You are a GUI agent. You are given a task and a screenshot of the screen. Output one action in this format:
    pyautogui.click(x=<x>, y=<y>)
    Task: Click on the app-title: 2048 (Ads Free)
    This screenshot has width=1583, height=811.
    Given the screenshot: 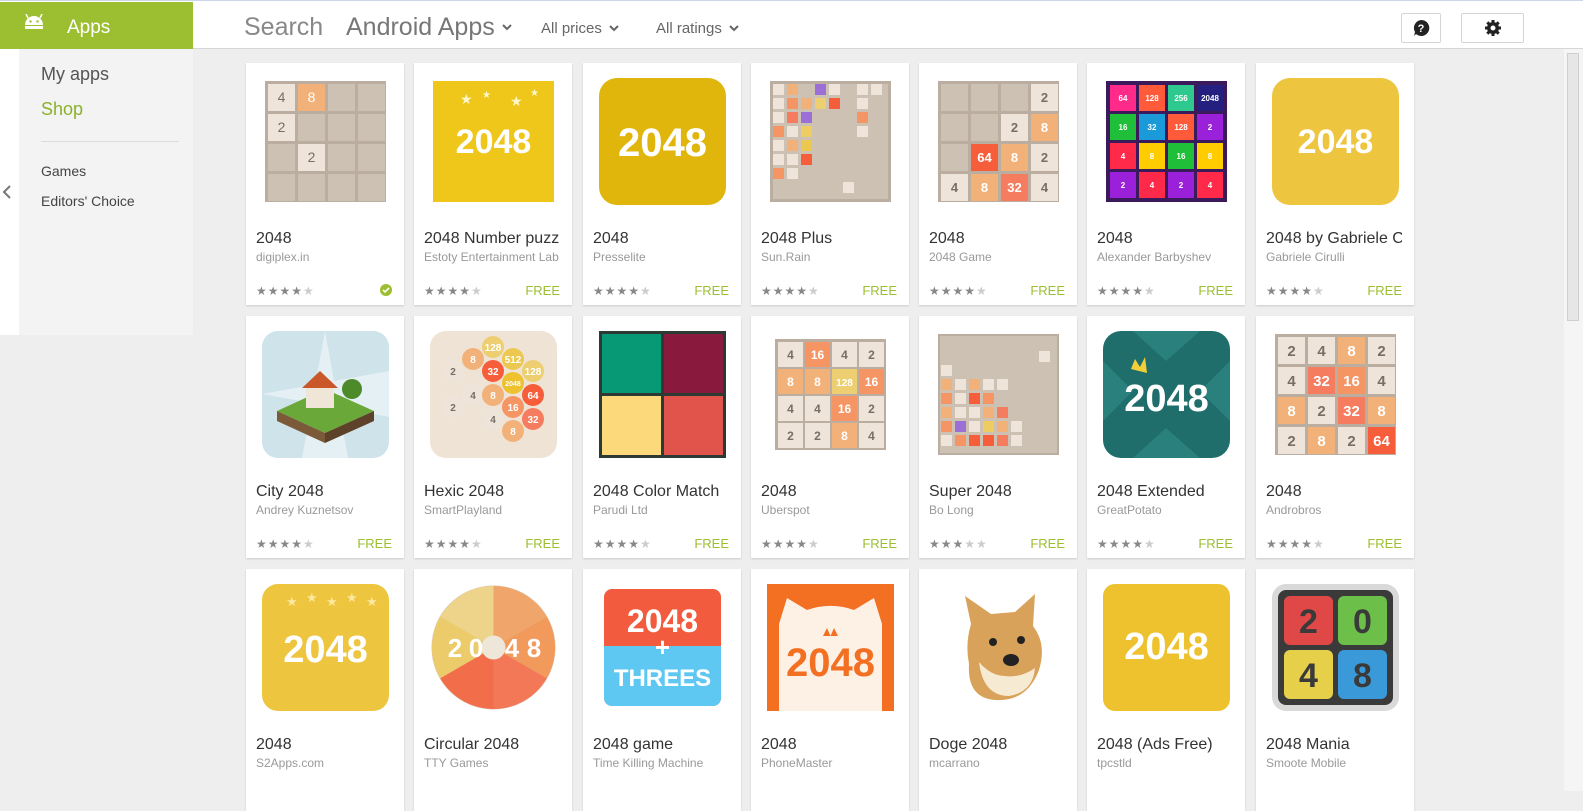 What is the action you would take?
    pyautogui.click(x=1155, y=744)
    